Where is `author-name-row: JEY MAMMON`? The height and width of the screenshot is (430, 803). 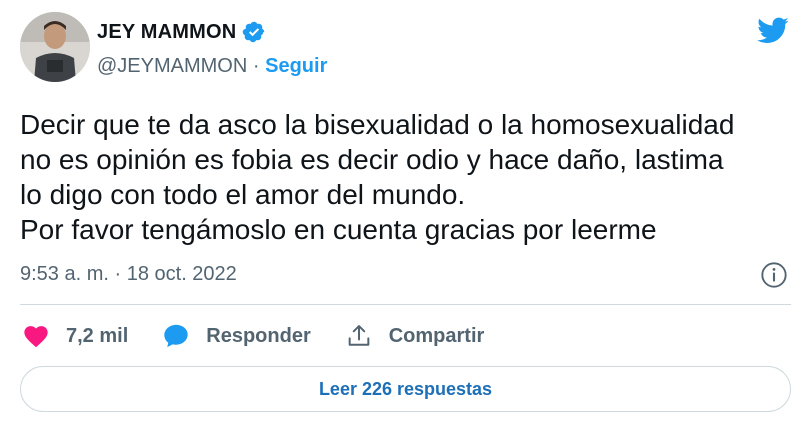 author-name-row: JEY MAMMON is located at coordinates (181, 32).